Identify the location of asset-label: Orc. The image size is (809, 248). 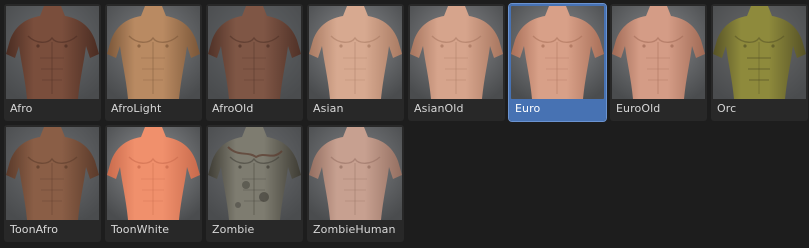
(727, 108).